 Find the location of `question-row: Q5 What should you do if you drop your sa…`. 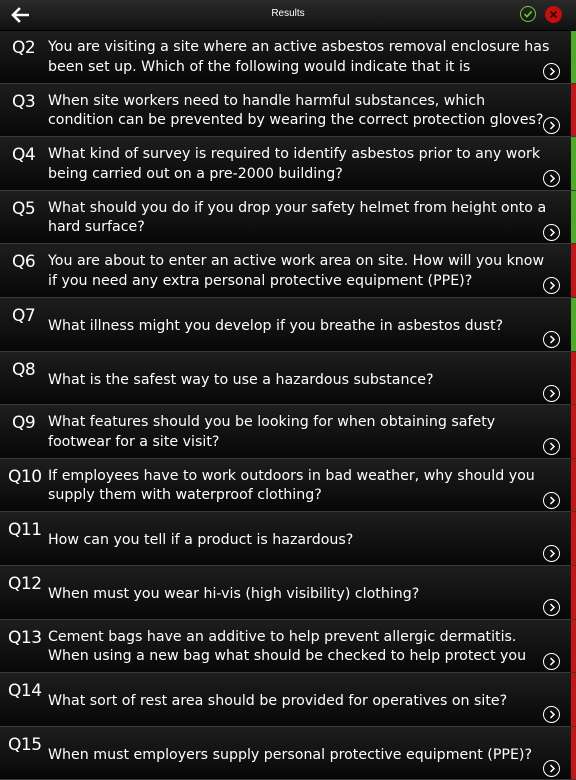

question-row: Q5 What should you do if you drop your sa… is located at coordinates (288, 217).